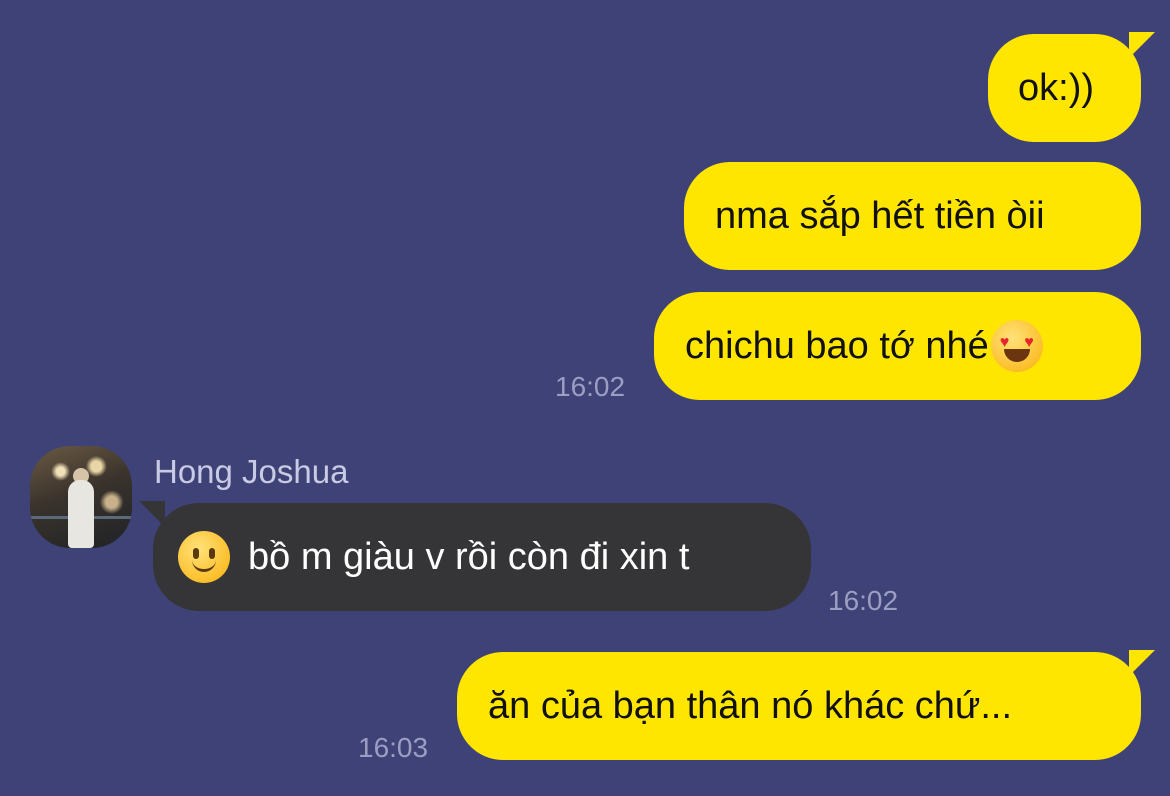 Image resolution: width=1170 pixels, height=796 pixels. Describe the element at coordinates (1056, 88) in the screenshot. I see `message-text: ok:))` at that location.